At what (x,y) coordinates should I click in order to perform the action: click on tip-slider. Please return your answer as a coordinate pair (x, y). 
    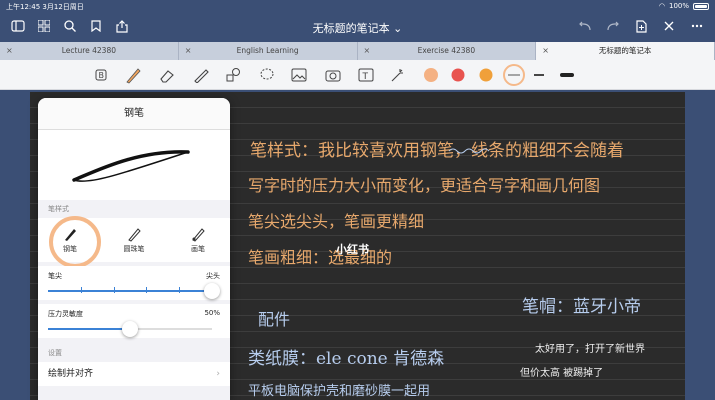
    Looking at the image, I should click on (134, 291).